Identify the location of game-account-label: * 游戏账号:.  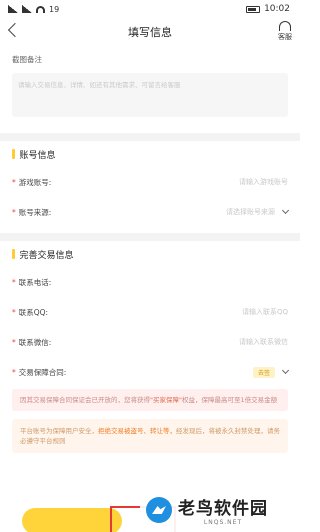
(32, 182).